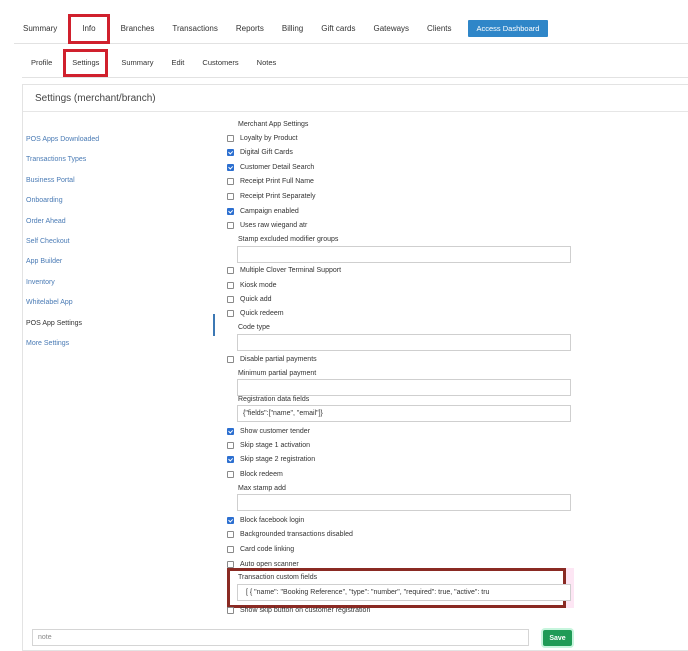  I want to click on checkbox-label: Receipt Print Full Name, so click(277, 181).